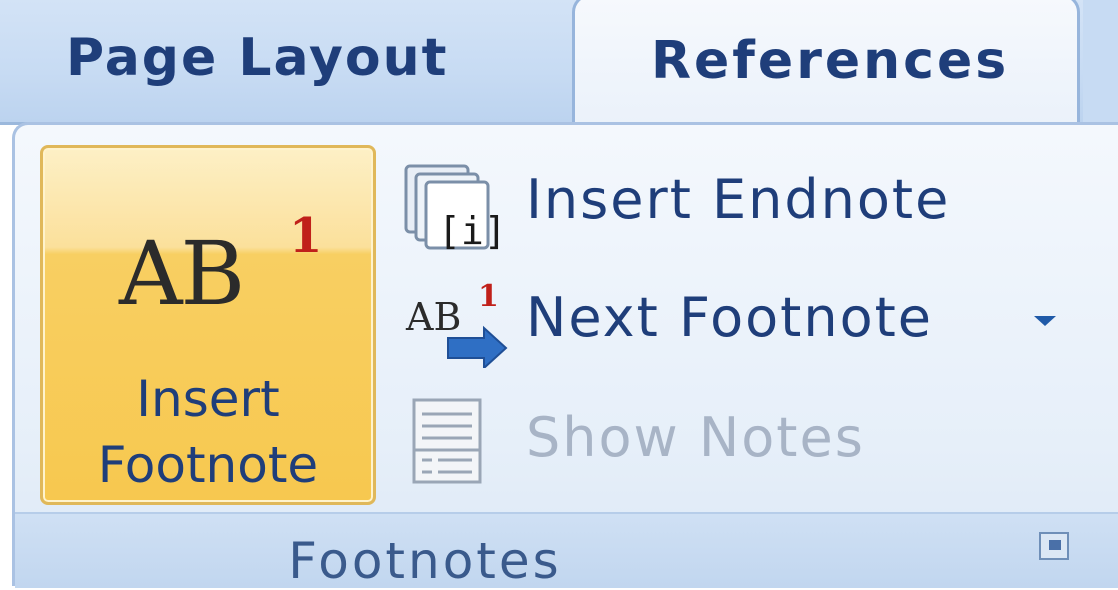  Describe the element at coordinates (257, 58) in the screenshot. I see `tab-page-layout-label: Page Layout` at that location.